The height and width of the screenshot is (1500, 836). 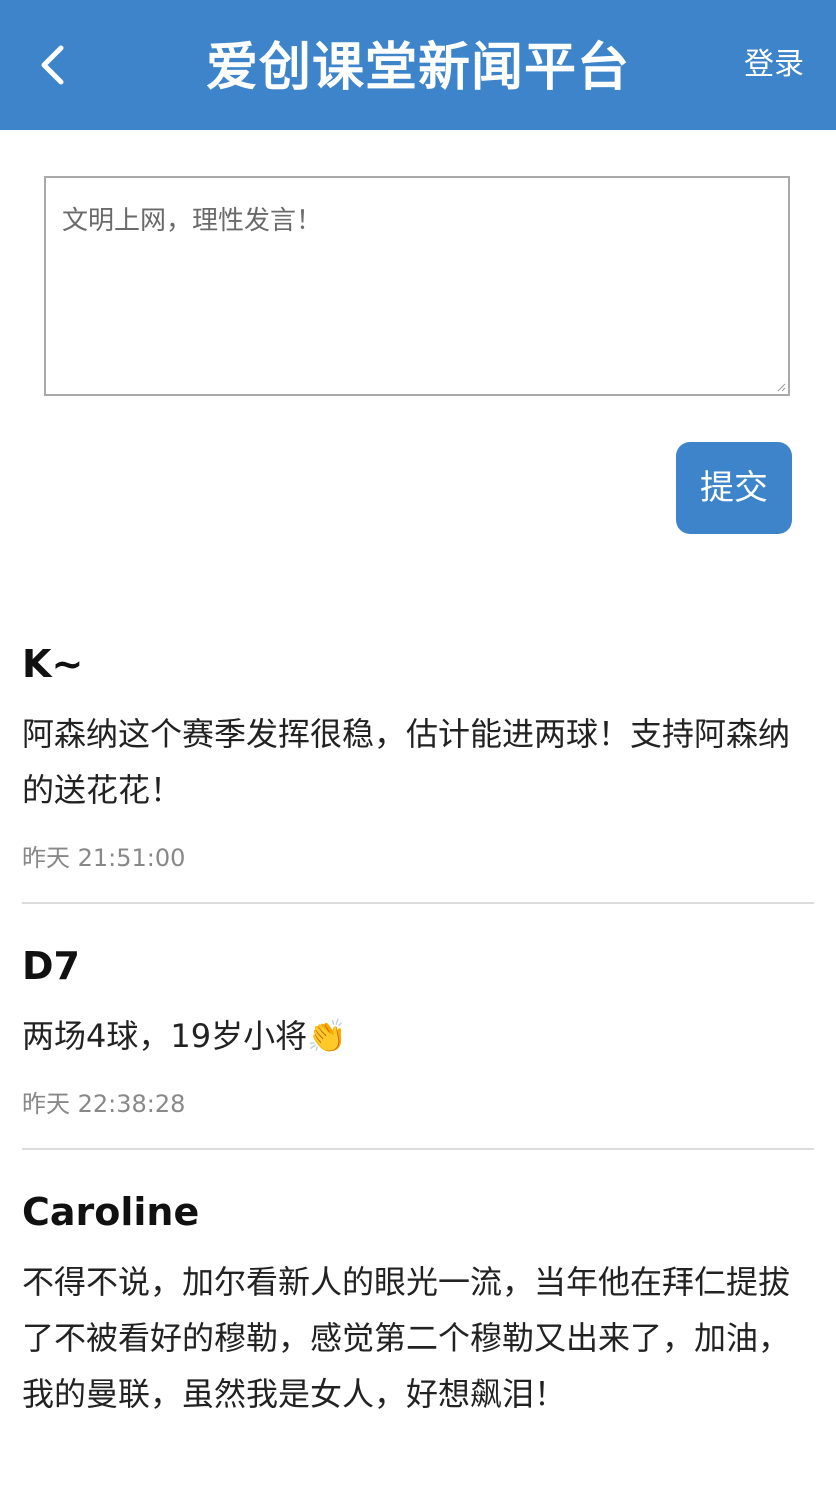 I want to click on comment-input, so click(x=417, y=286).